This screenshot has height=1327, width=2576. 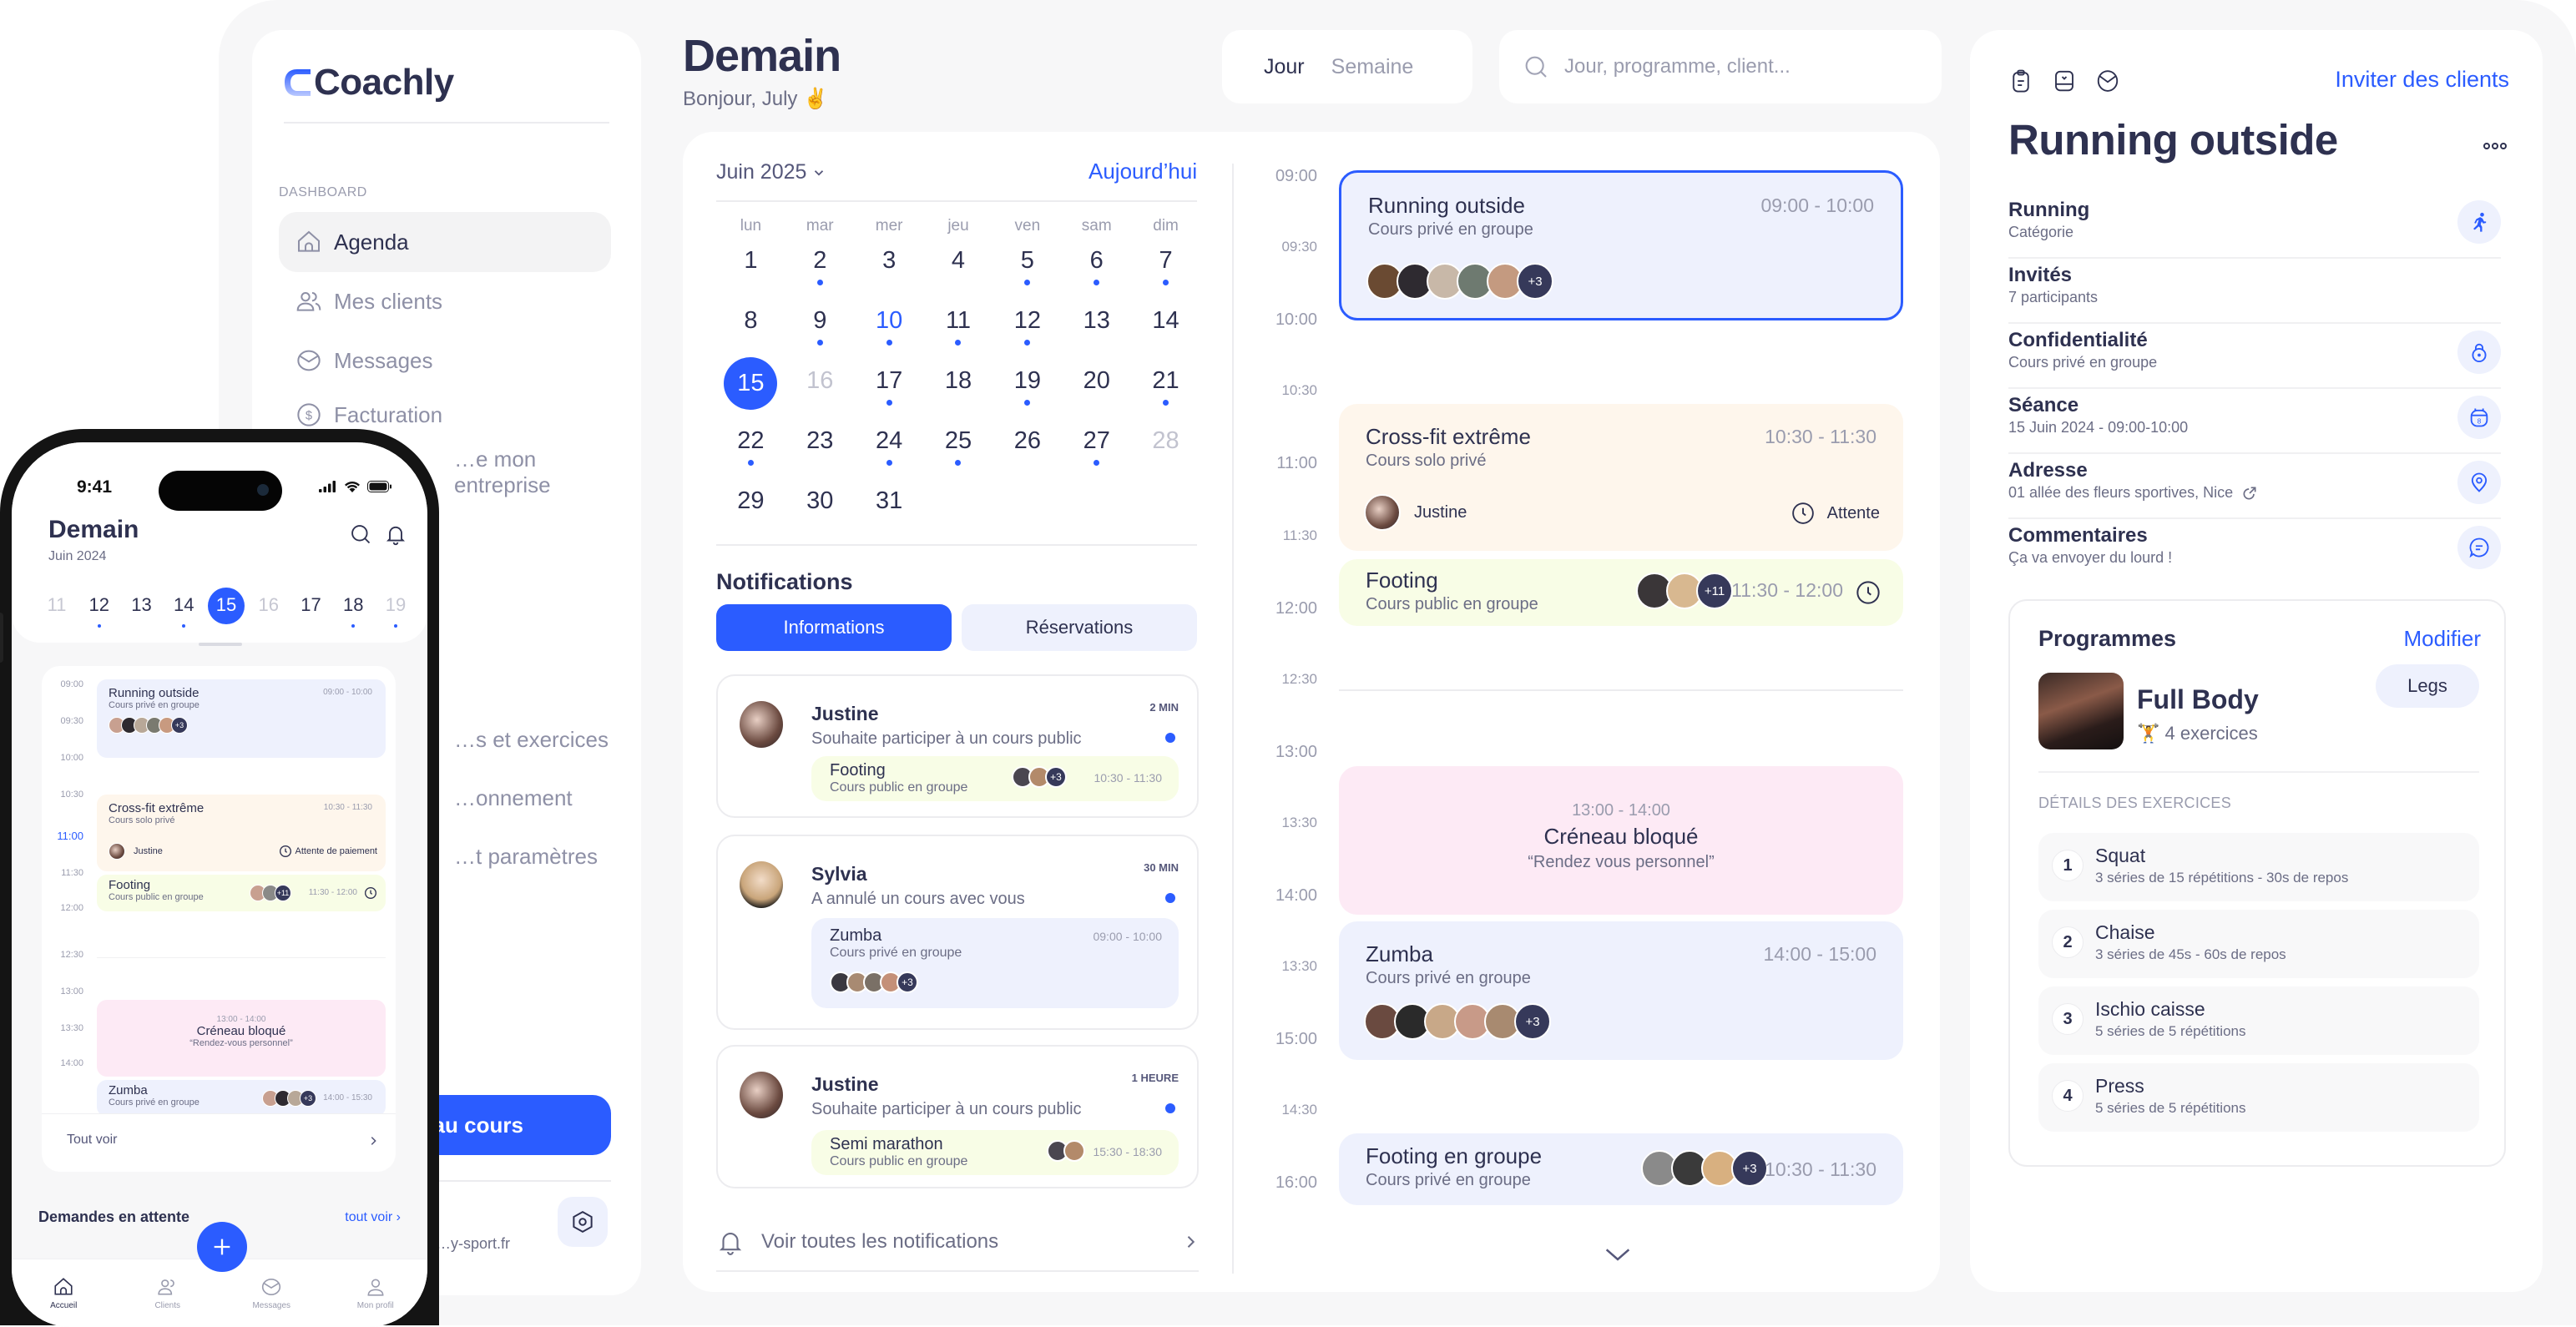 I want to click on calendar-day: 2, so click(x=820, y=270).